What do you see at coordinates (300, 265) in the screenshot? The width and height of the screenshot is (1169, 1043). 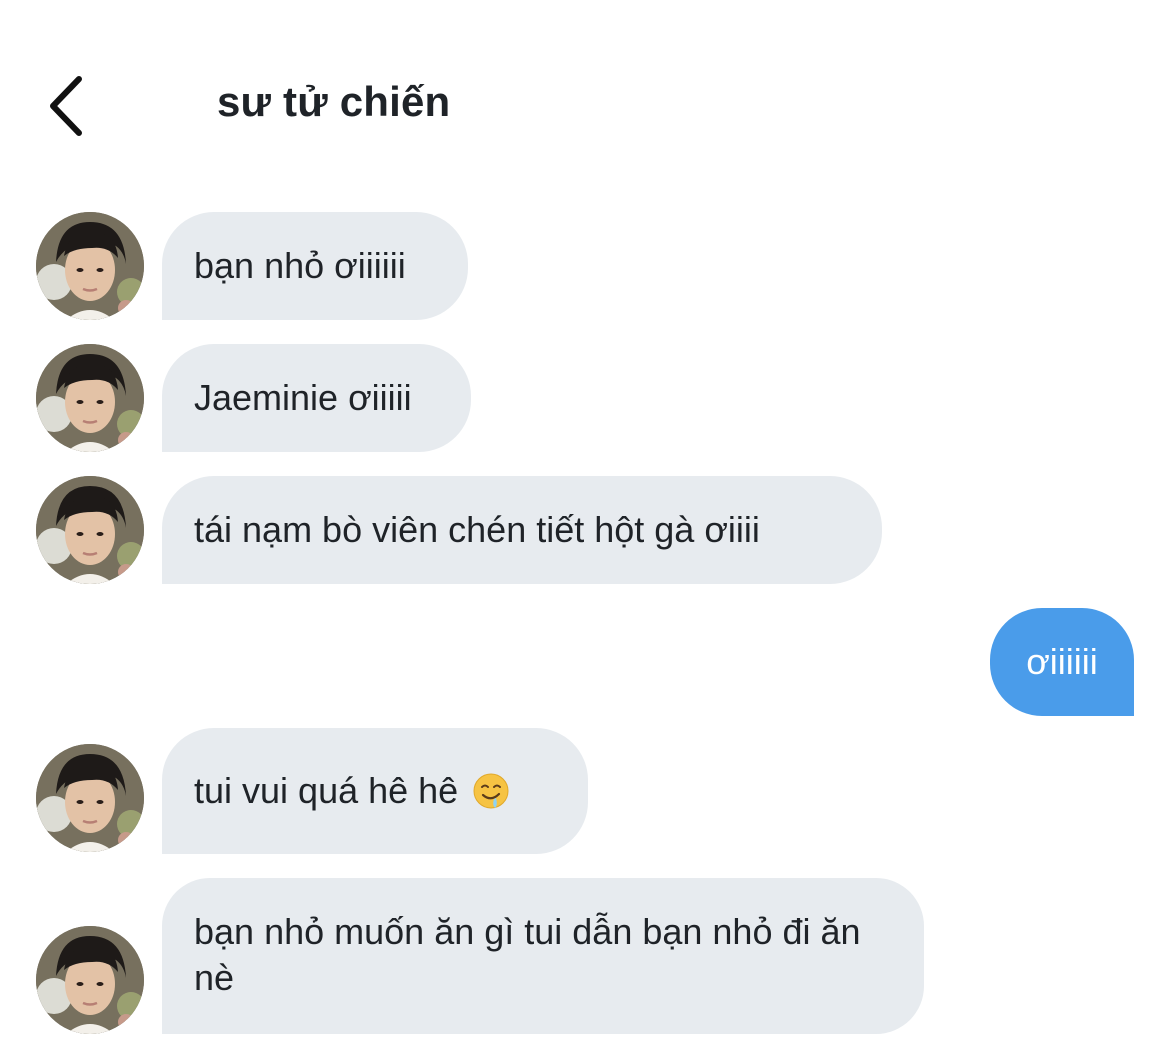 I see `message-text: bạn nhỏ ơiiiiii` at bounding box center [300, 265].